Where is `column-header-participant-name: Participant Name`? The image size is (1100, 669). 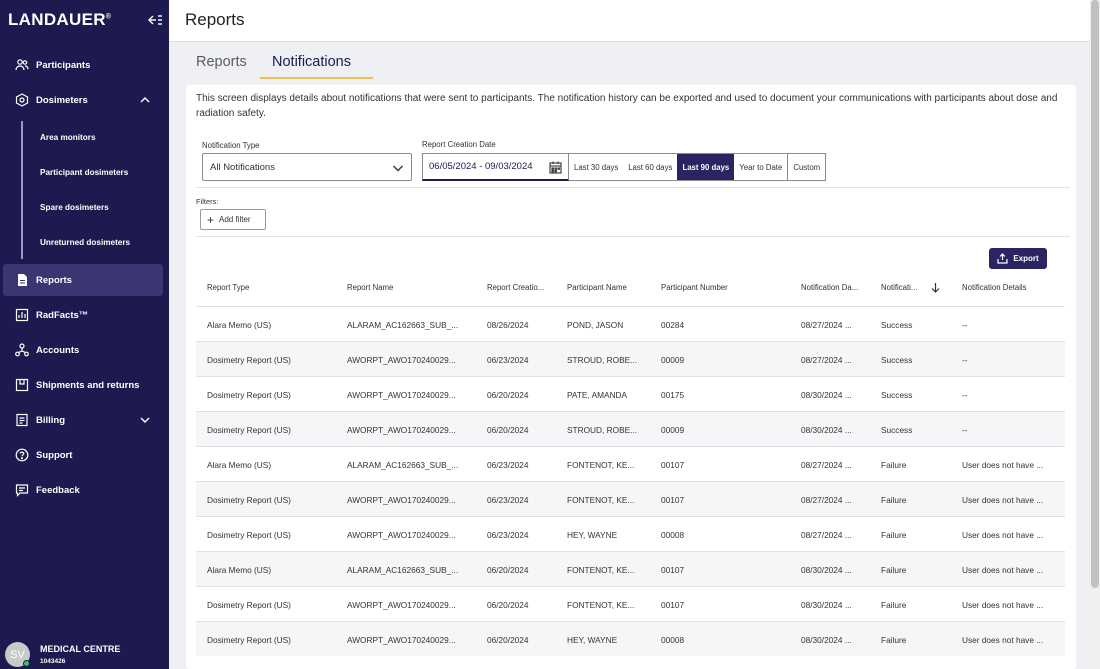
column-header-participant-name: Participant Name is located at coordinates (607, 287).